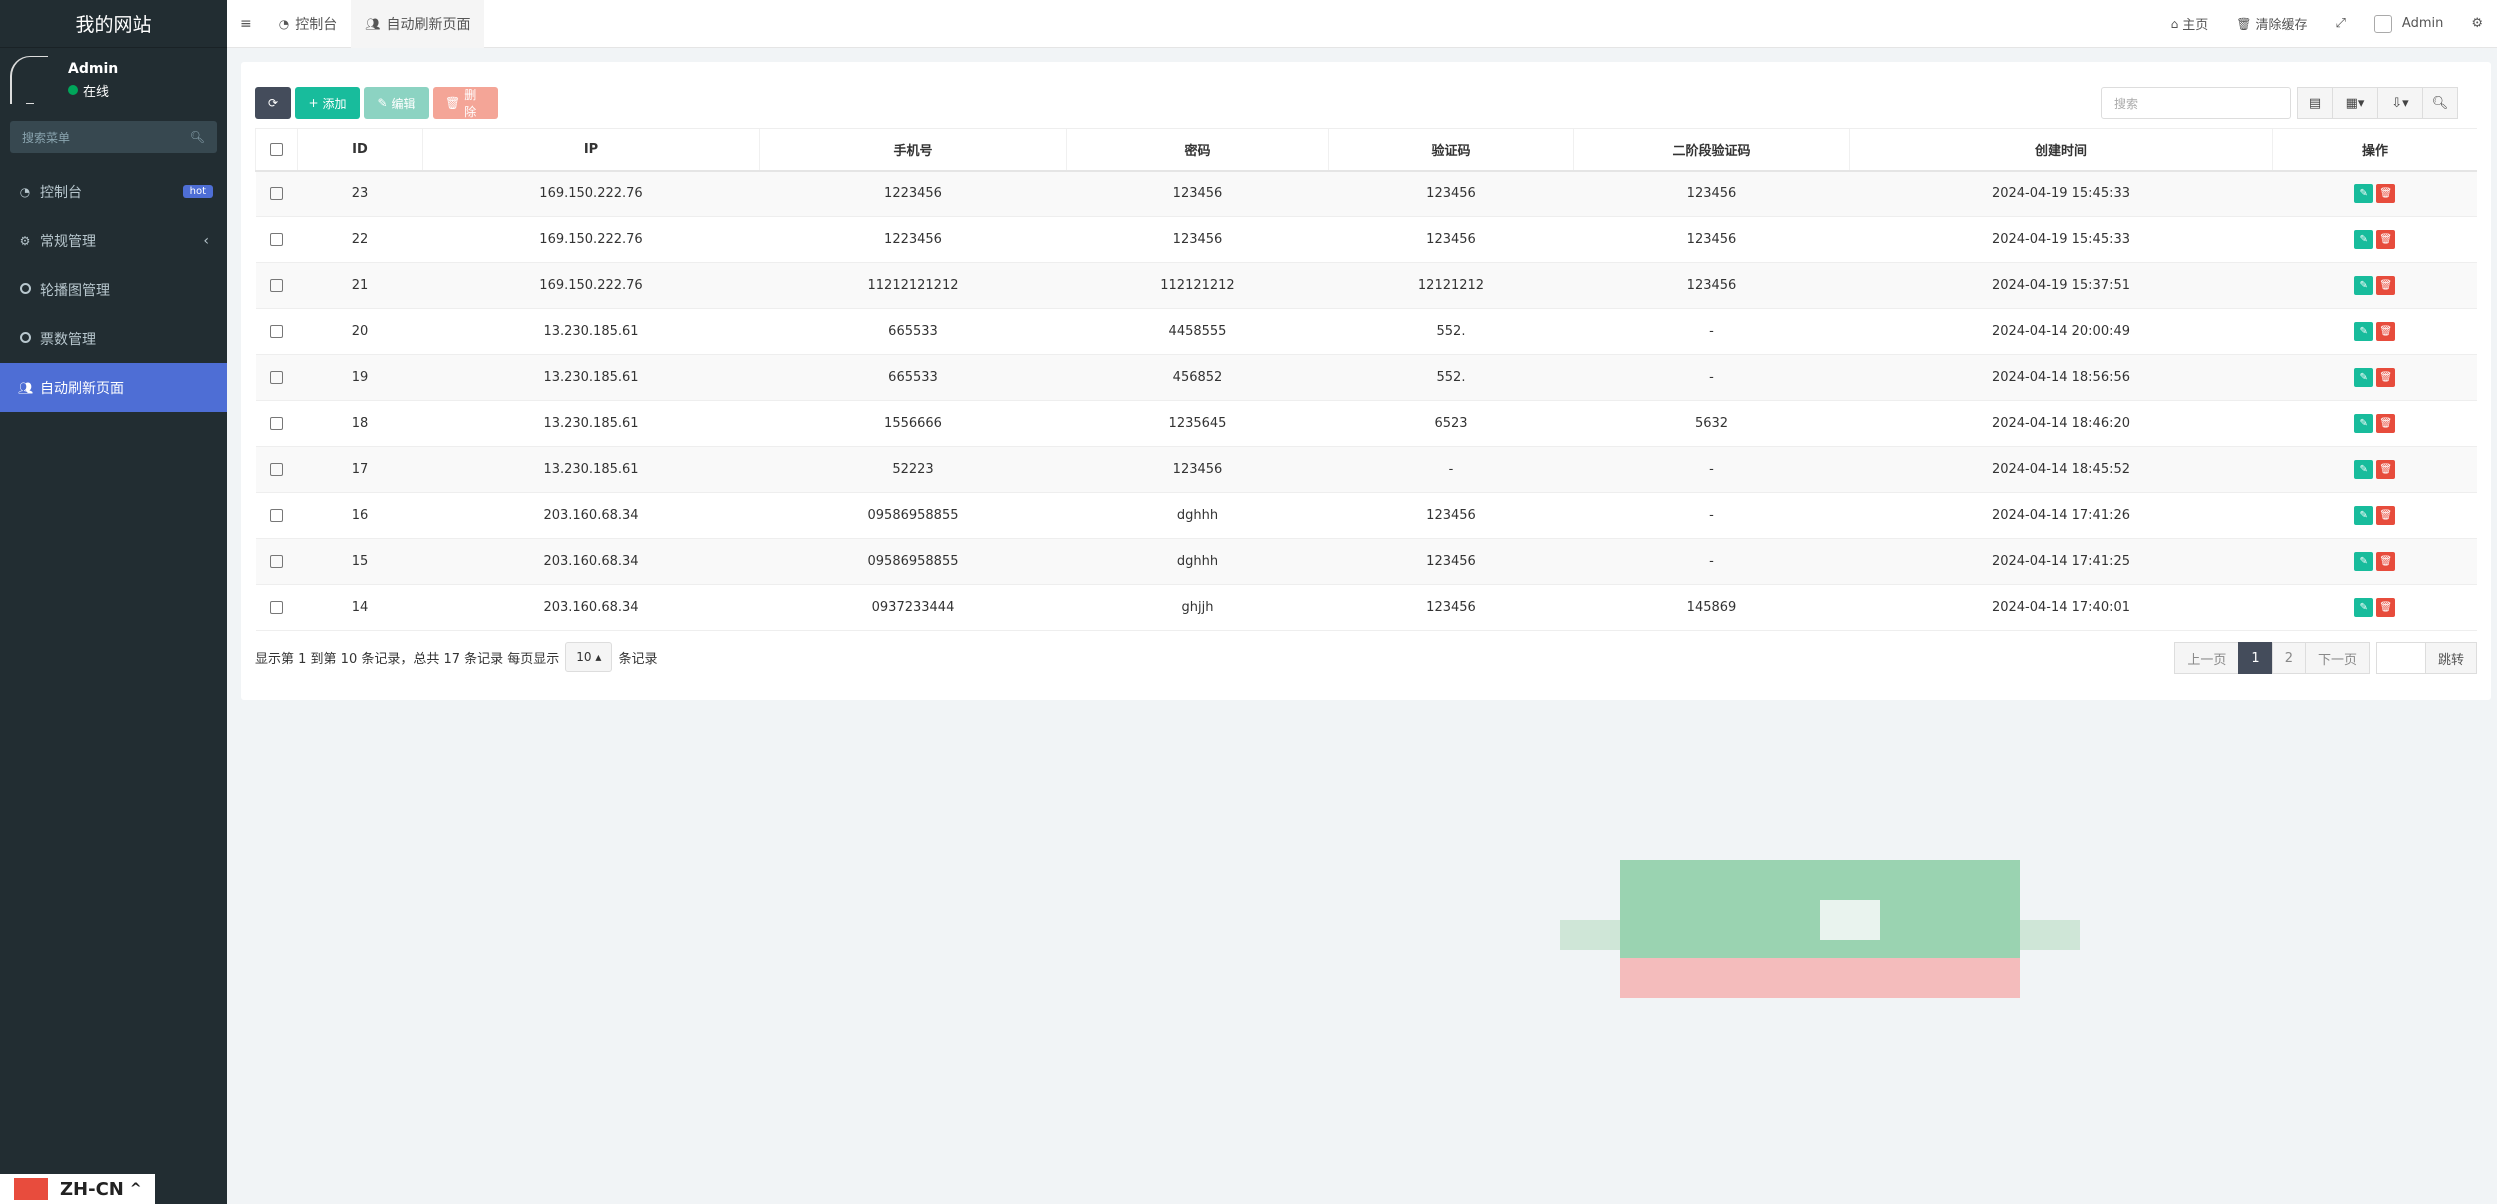 The width and height of the screenshot is (2497, 1204). What do you see at coordinates (46, 137) in the screenshot?
I see `menu-search-placeholder: 搜索菜单` at bounding box center [46, 137].